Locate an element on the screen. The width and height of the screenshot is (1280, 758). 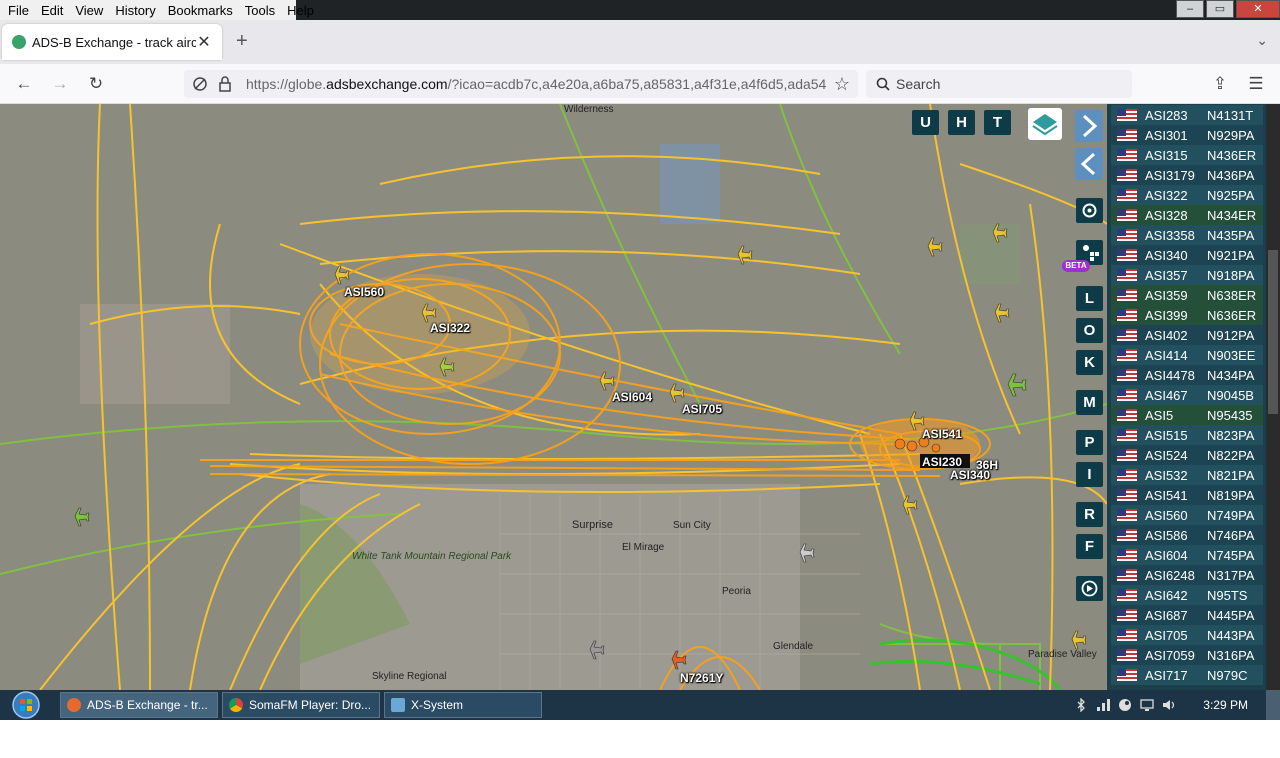
aircraft-label: ASI322 is located at coordinates (450, 328).